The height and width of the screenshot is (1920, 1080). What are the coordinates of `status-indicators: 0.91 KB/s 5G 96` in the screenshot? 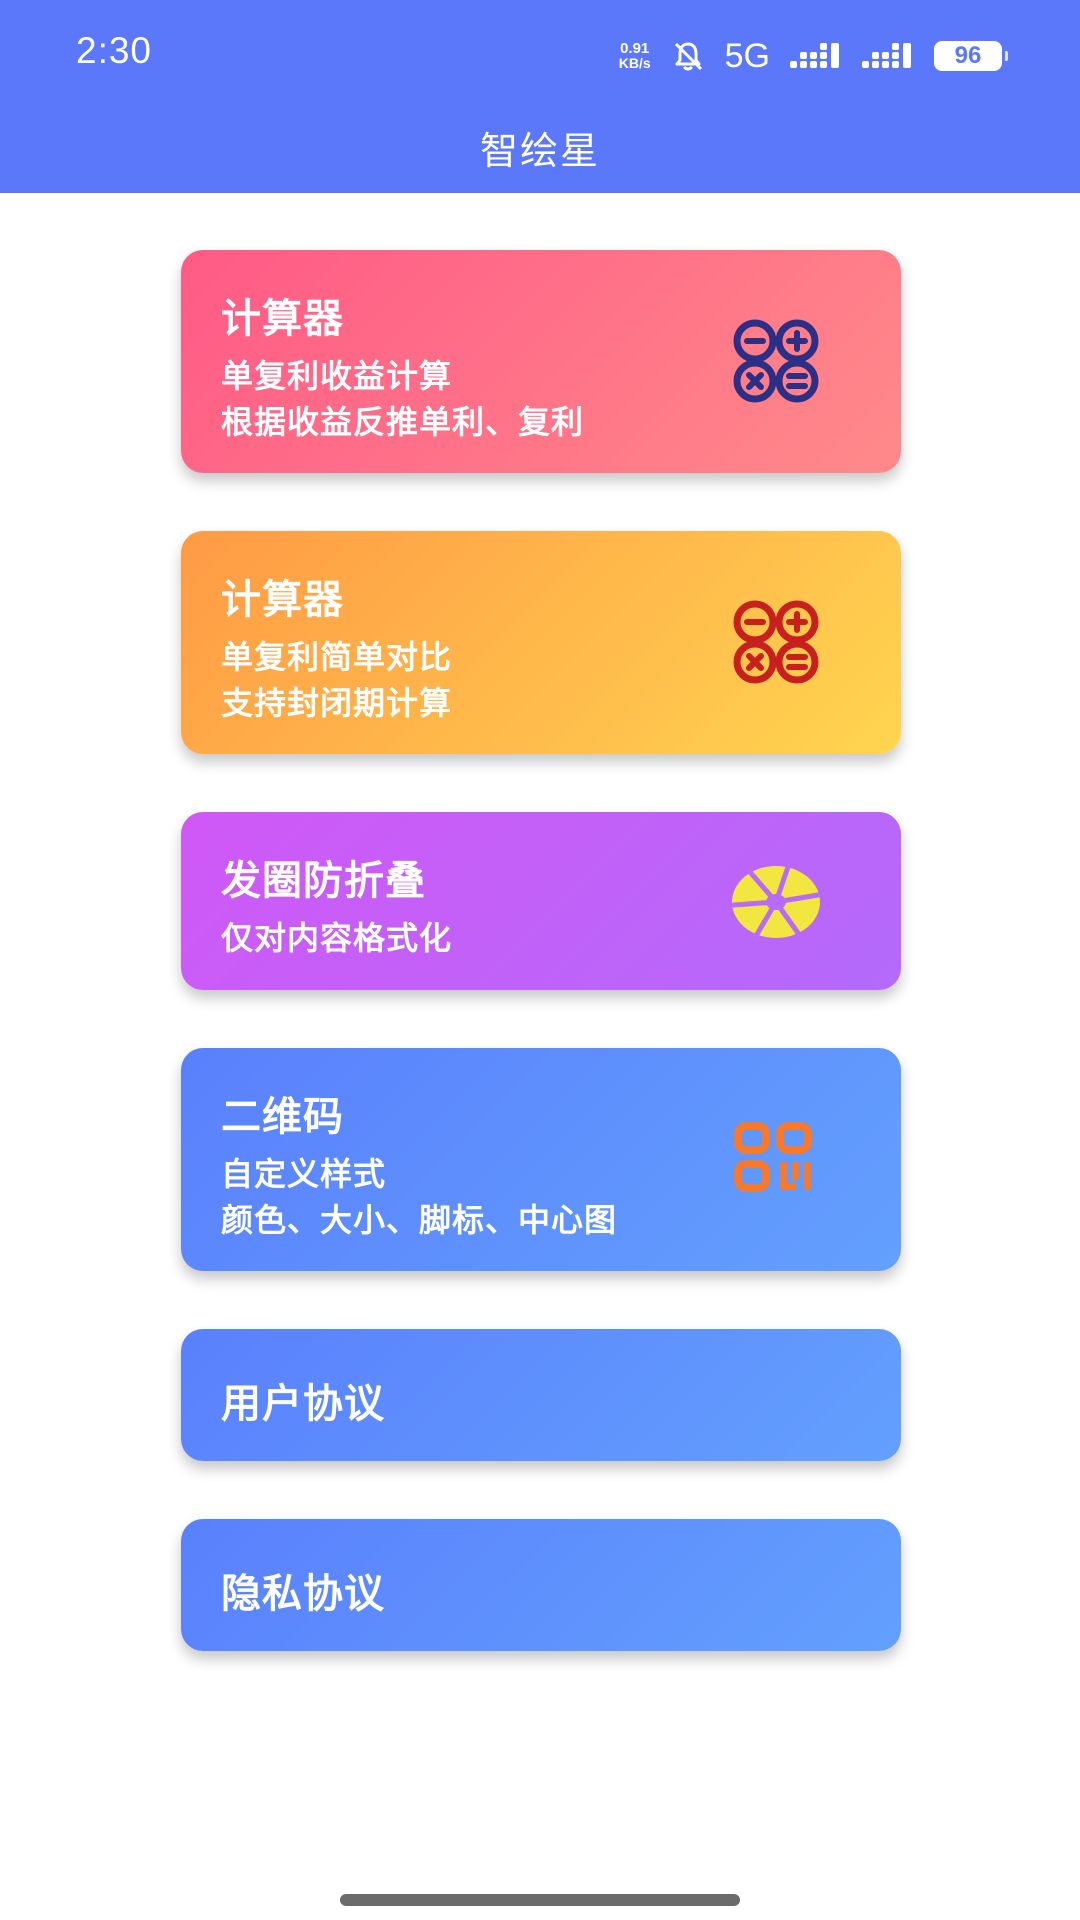 It's located at (813, 56).